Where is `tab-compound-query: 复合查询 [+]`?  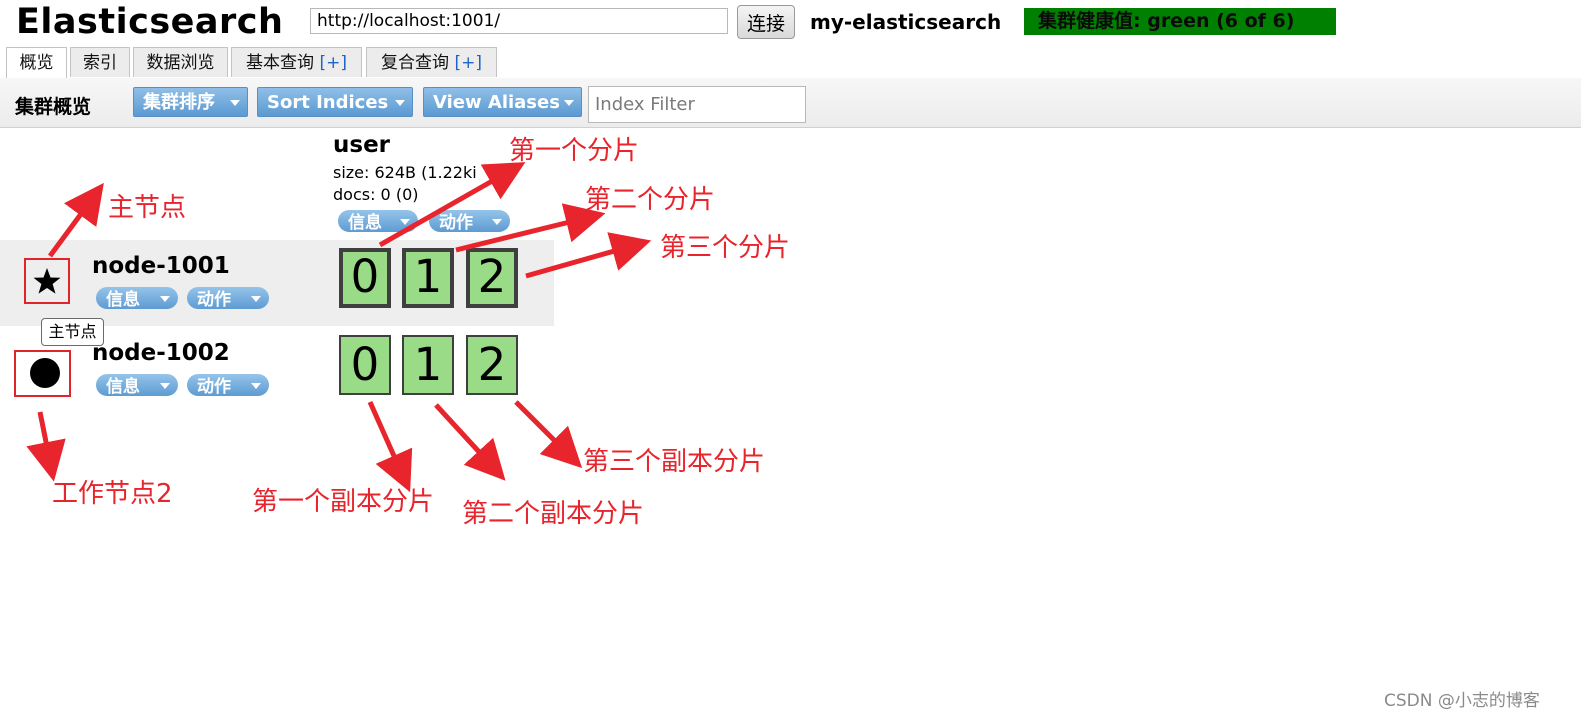 tab-compound-query: 复合查询 [+] is located at coordinates (431, 62).